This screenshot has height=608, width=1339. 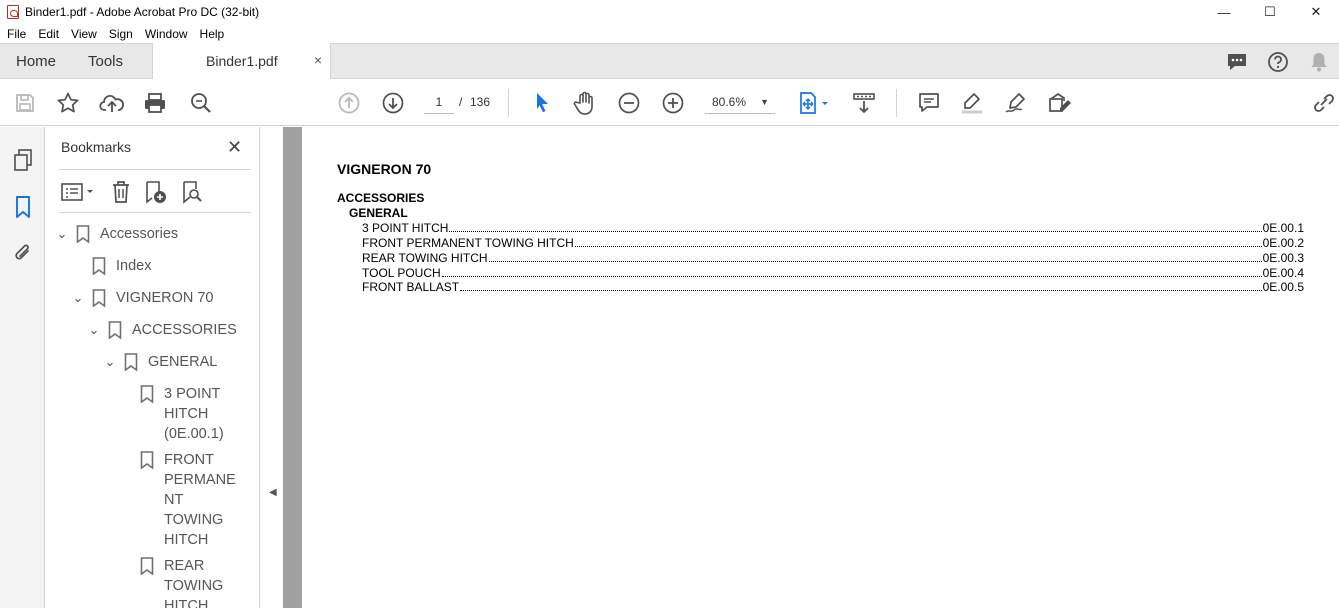 I want to click on toc-label: 3 POINT HITCH, so click(x=405, y=228).